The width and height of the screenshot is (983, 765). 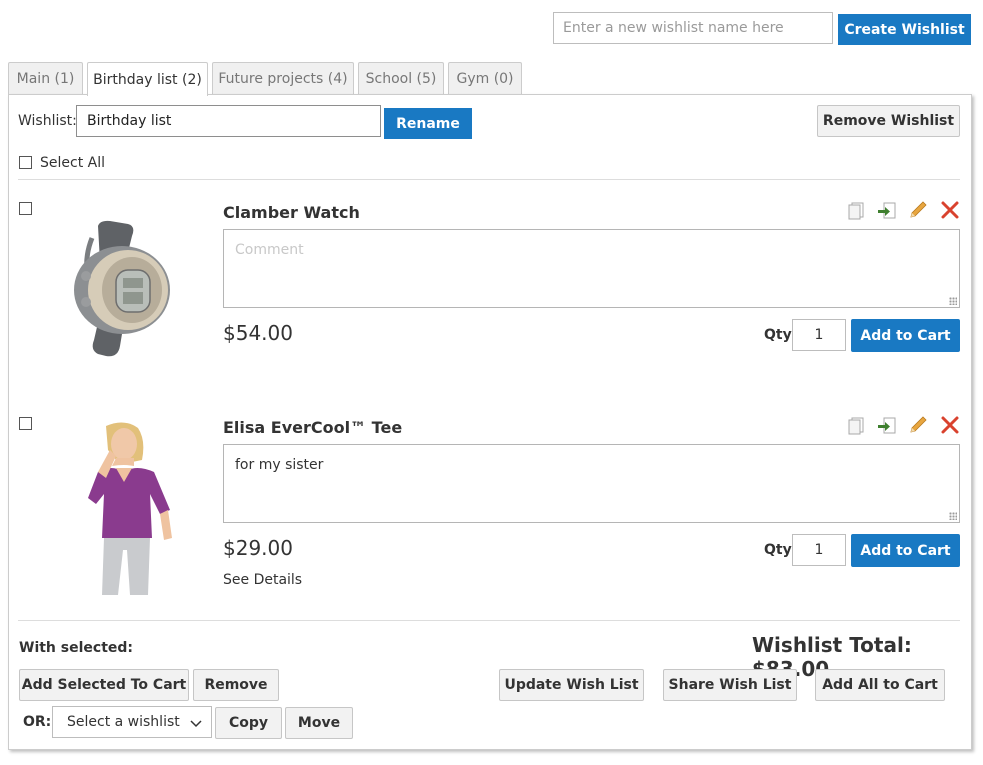 I want to click on with-selected-label: With selected:, so click(x=76, y=648).